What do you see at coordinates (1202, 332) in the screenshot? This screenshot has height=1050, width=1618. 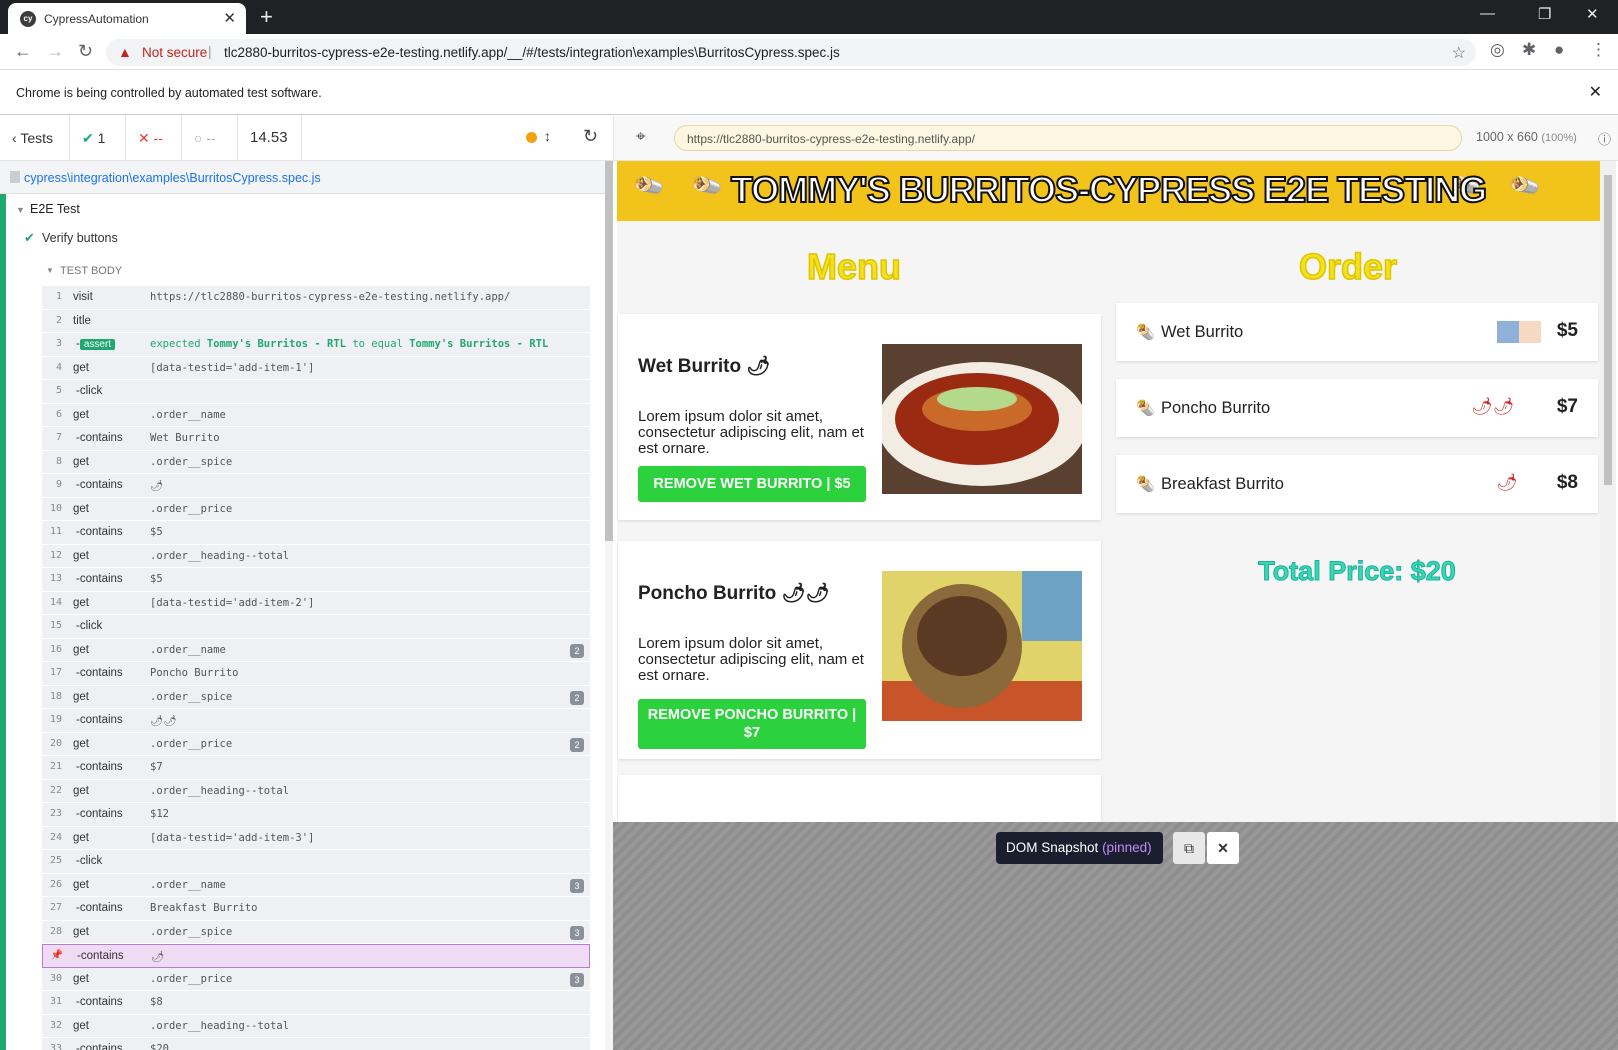 I see `order-item-name: Wet Burrito` at bounding box center [1202, 332].